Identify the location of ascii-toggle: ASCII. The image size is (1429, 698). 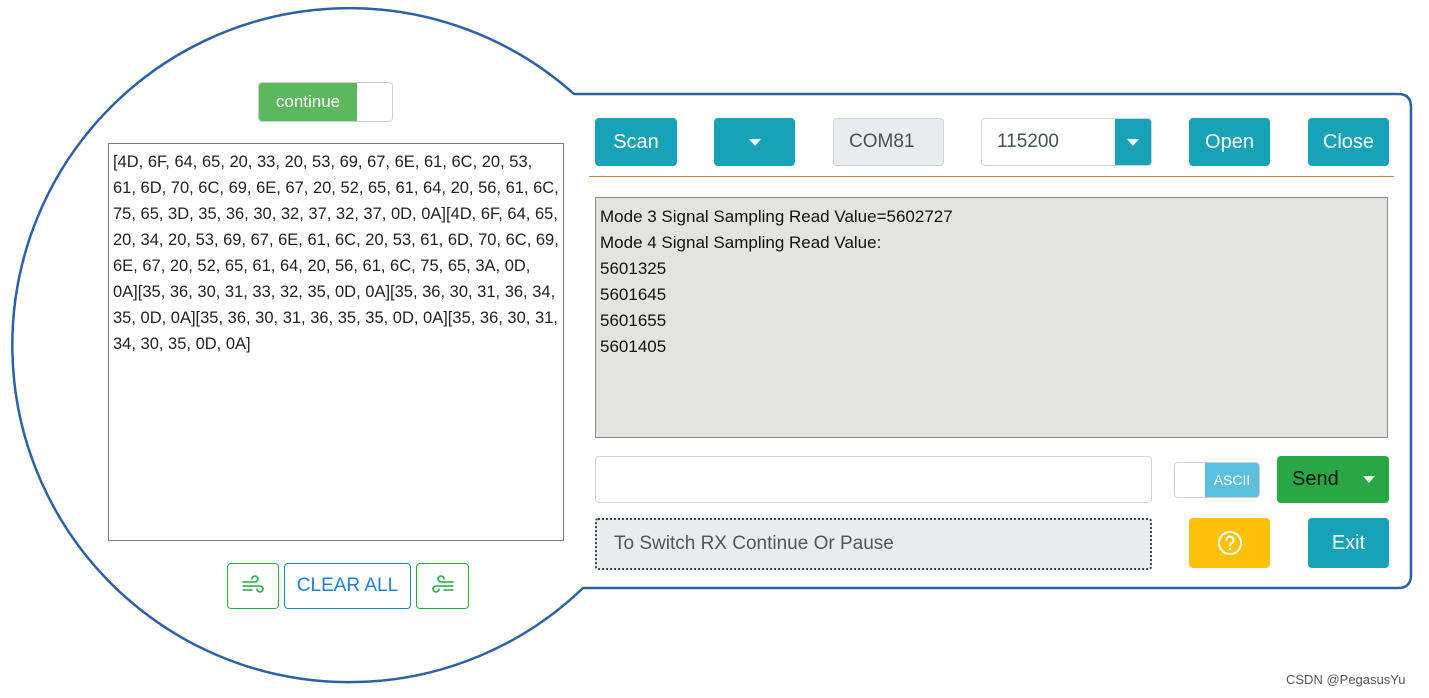
(1217, 480).